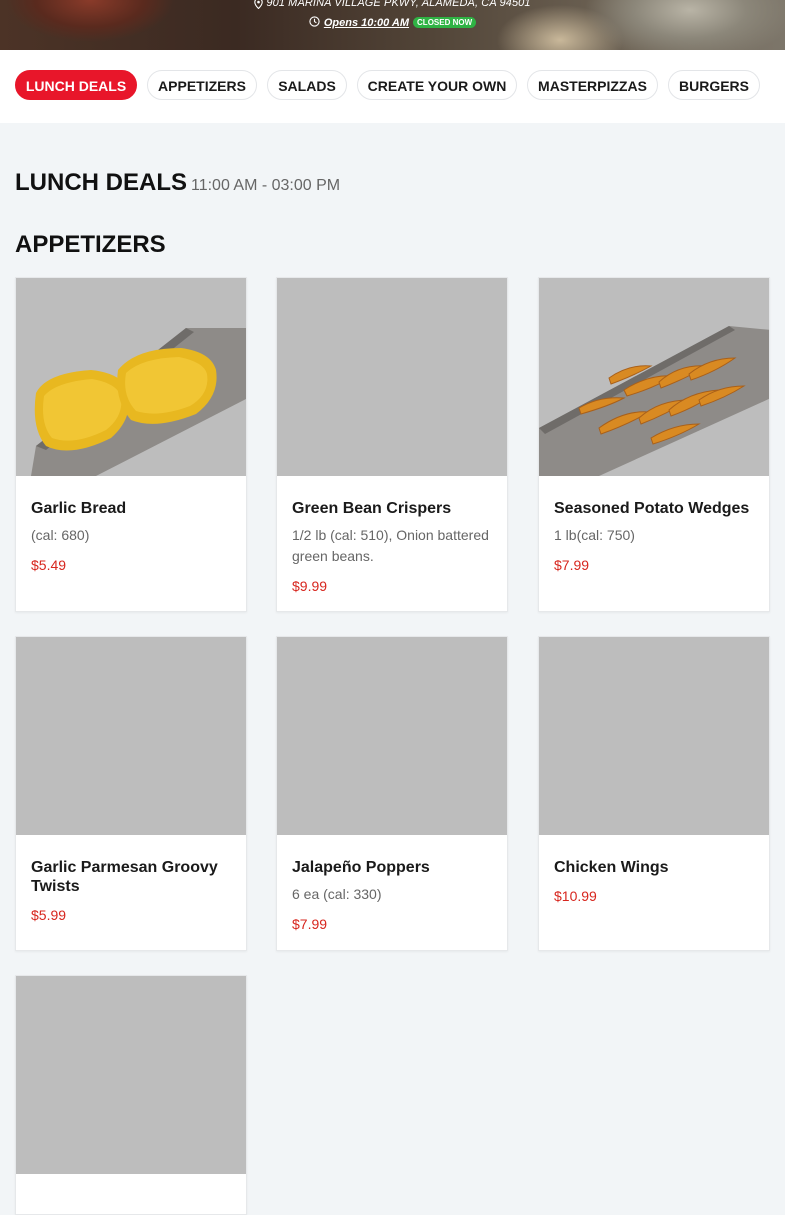 This screenshot has width=785, height=1215. I want to click on opens-time-link: Opens 10:00 AM, so click(366, 23).